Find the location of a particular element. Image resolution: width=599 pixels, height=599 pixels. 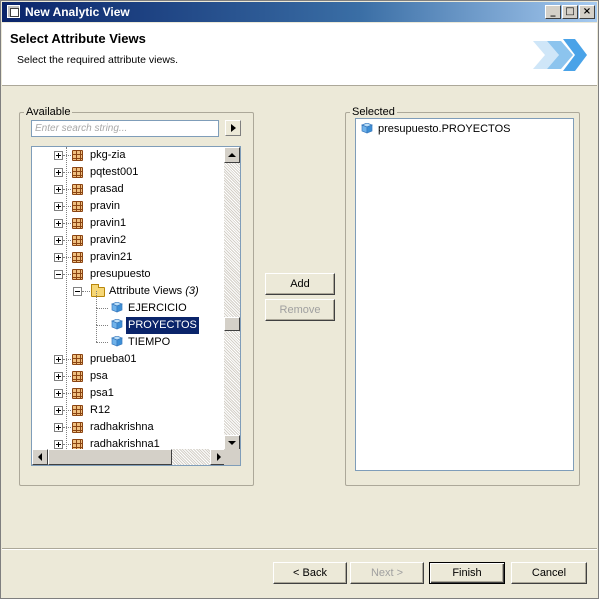

tree-item-view: TIEMPO is located at coordinates (127, 338).